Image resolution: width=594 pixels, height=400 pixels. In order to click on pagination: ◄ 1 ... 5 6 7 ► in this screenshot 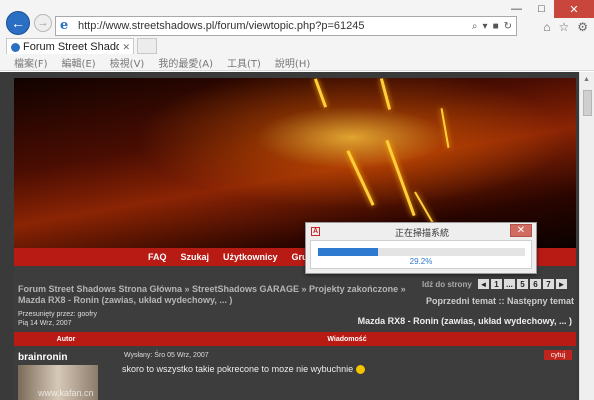, I will do `click(522, 284)`.